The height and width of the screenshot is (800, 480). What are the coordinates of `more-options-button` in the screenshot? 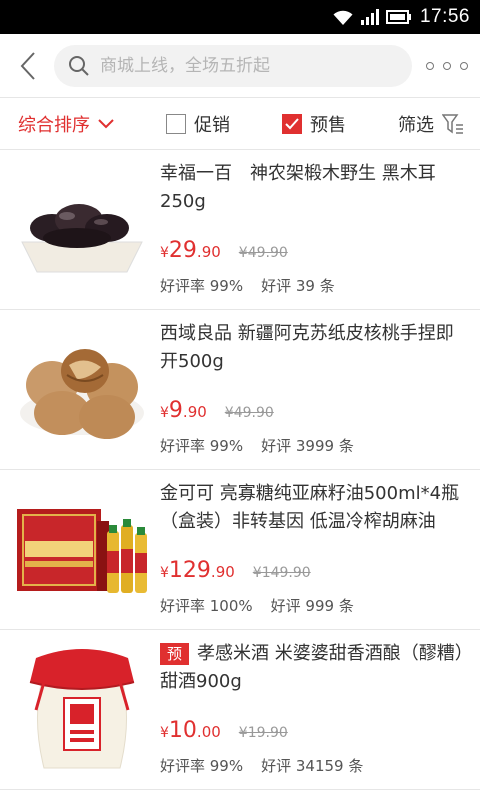 It's located at (448, 65).